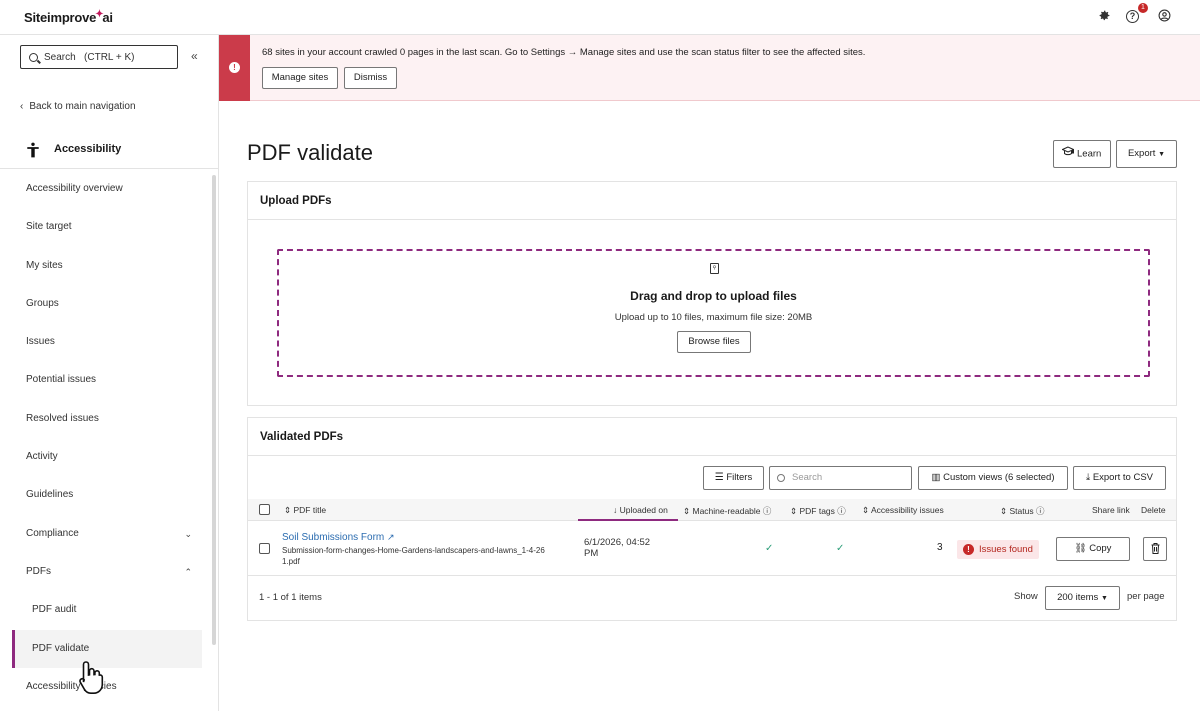 This screenshot has width=1200, height=711. I want to click on sidebar-item-compliance: Compliance ⌄, so click(106, 534).